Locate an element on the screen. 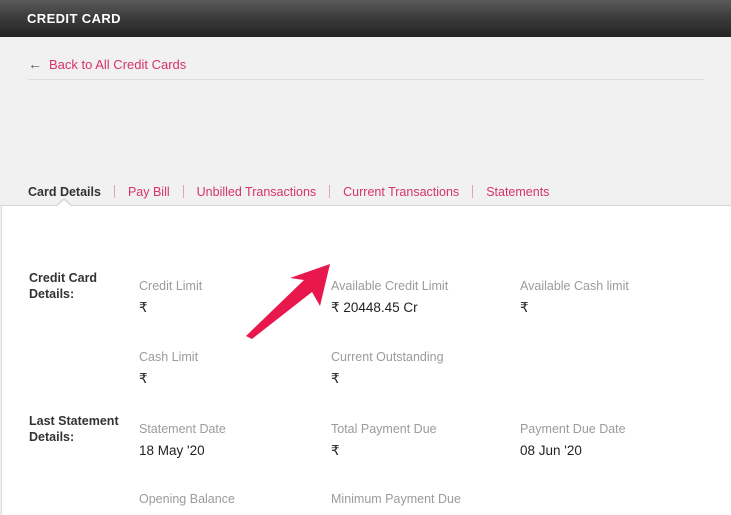 The width and height of the screenshot is (731, 515). header-divider is located at coordinates (366, 79).